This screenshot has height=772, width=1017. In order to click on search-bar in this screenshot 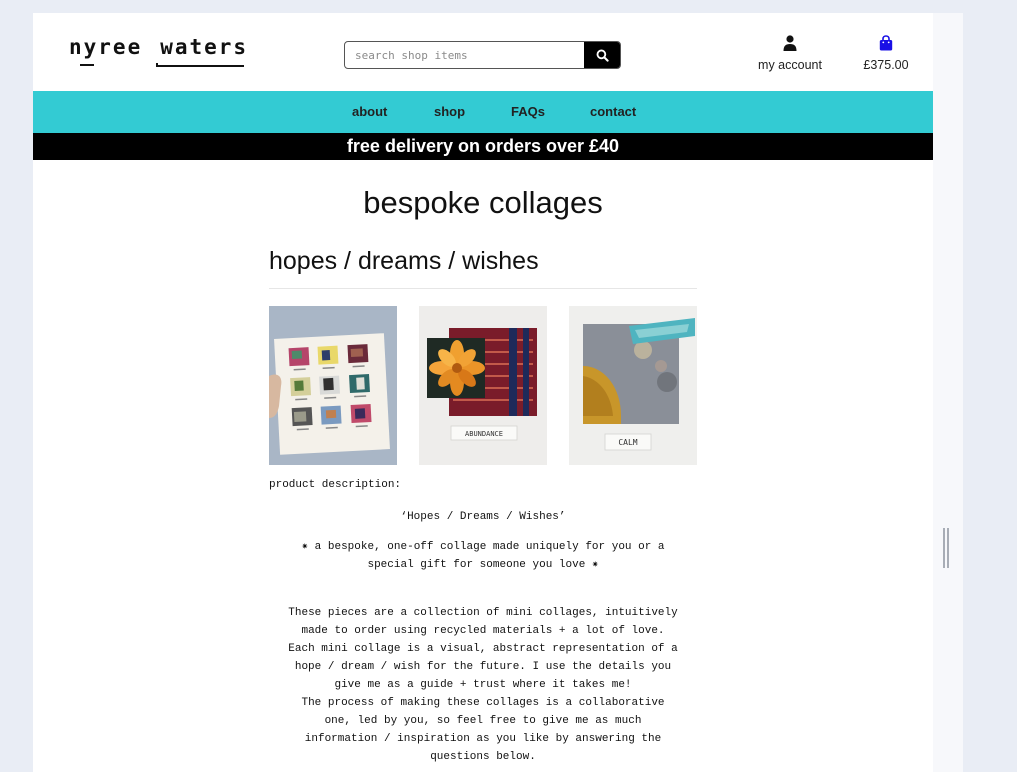, I will do `click(482, 55)`.